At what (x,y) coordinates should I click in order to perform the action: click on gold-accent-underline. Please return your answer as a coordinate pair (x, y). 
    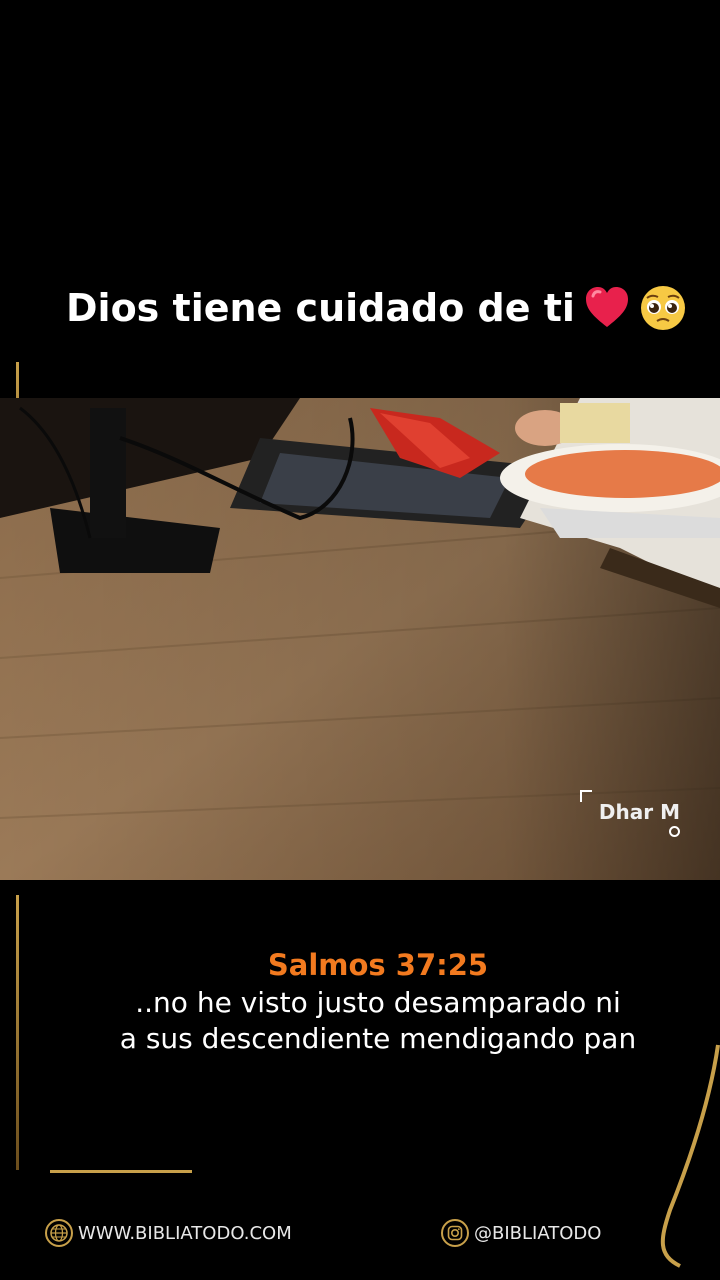
    Looking at the image, I should click on (121, 1171).